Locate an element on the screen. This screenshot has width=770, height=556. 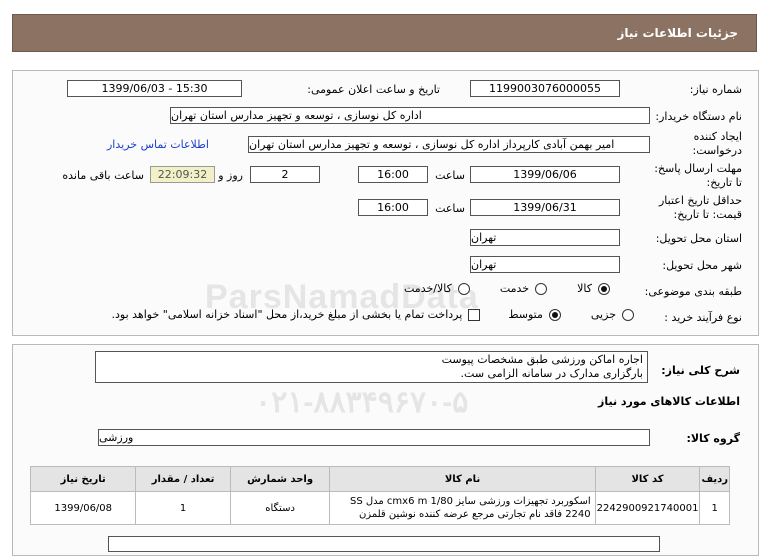
reply-time-field: 16:00 is located at coordinates (393, 174).